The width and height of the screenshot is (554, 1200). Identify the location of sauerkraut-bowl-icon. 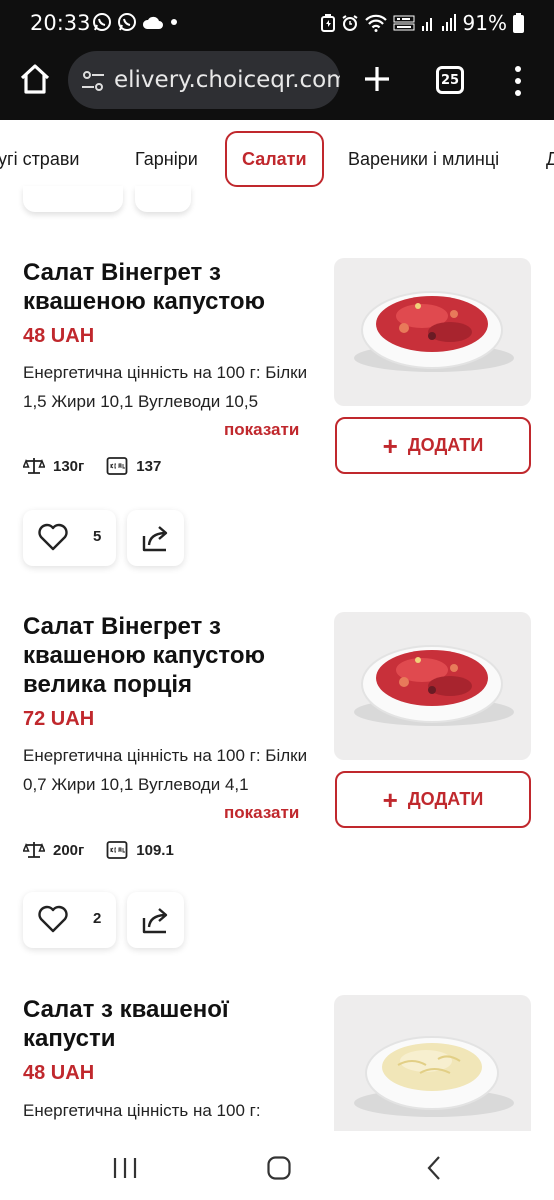
(434, 1076).